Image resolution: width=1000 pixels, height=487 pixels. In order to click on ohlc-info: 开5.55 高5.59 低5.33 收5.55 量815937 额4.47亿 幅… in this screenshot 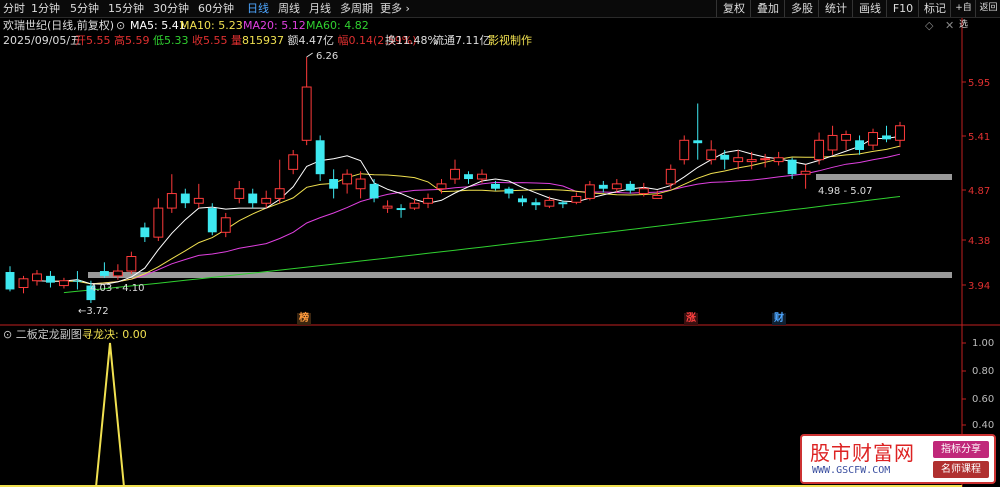, I will do `click(246, 40)`.